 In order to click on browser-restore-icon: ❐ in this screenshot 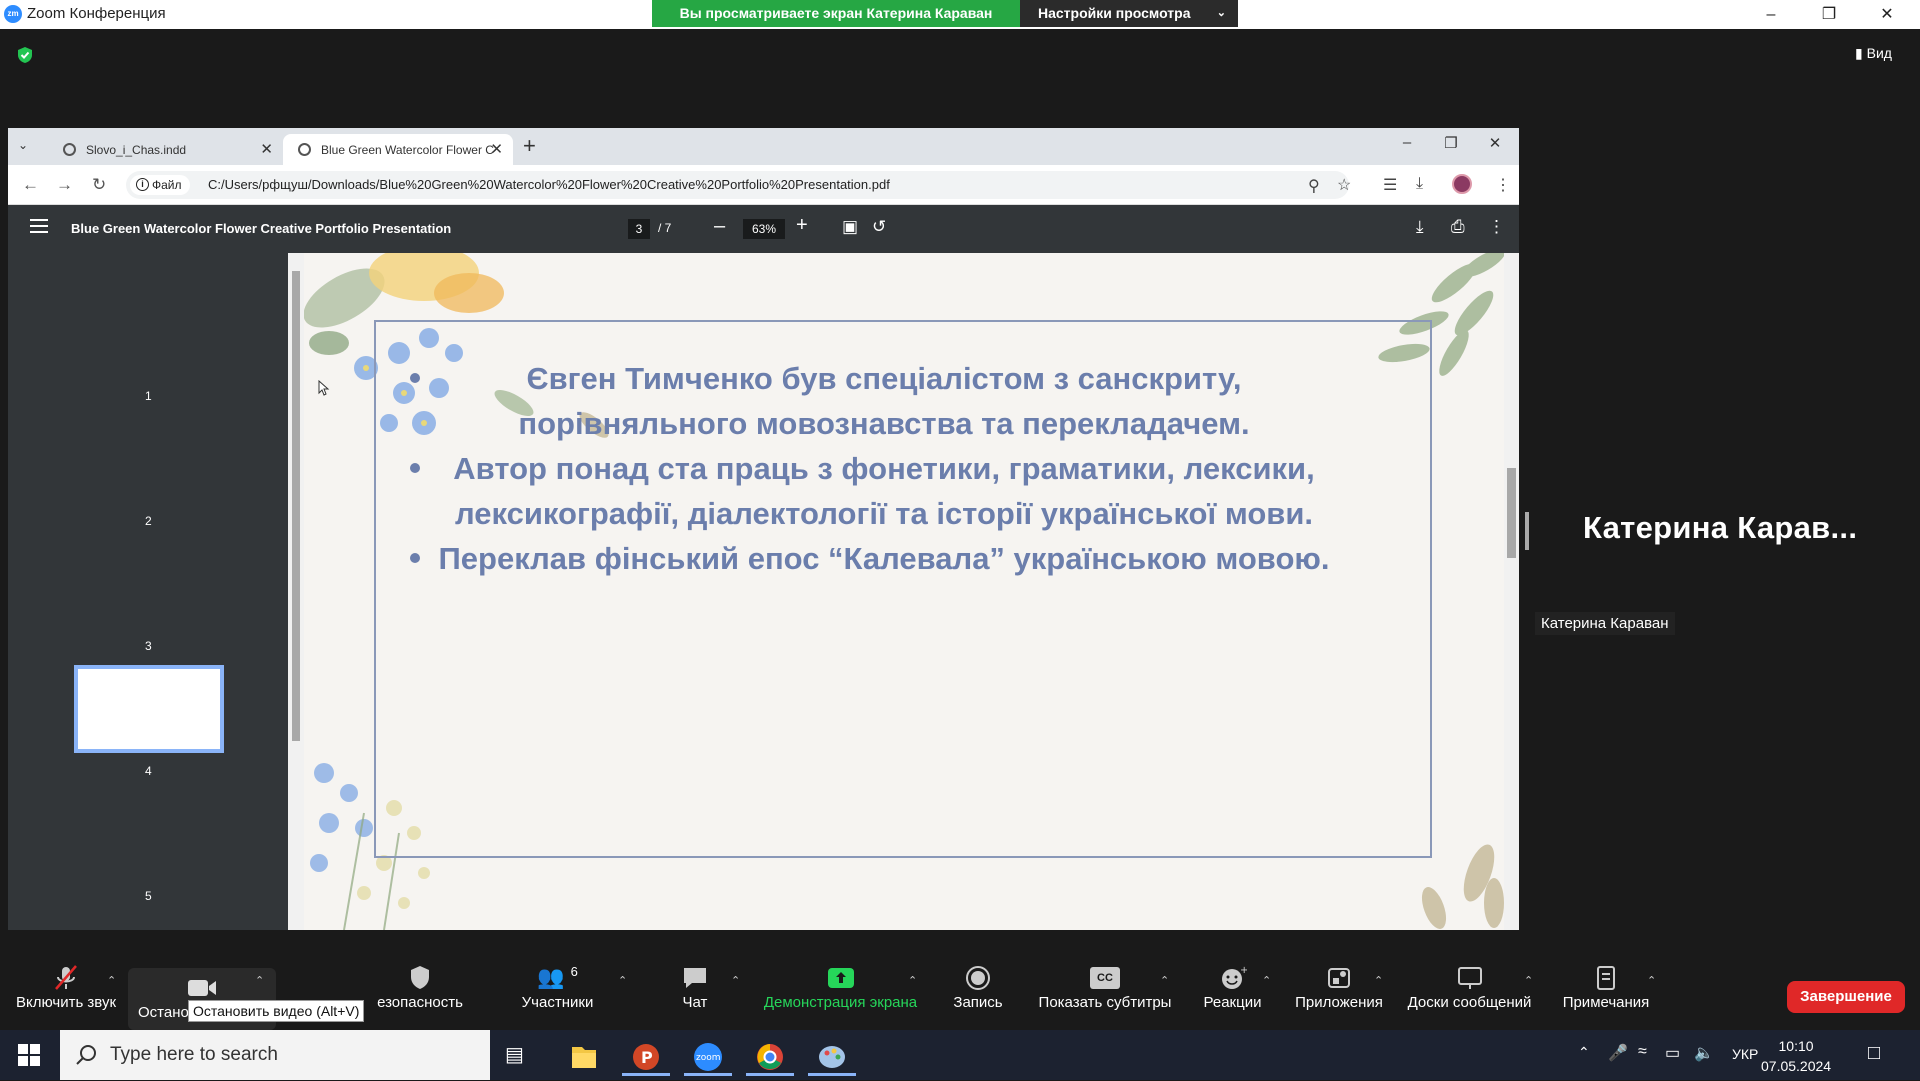, I will do `click(1451, 146)`.